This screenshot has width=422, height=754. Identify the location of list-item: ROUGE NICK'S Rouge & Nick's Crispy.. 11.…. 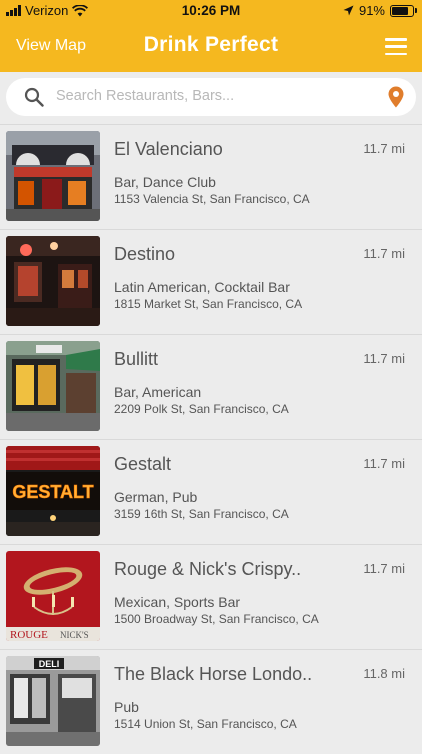
(211, 596).